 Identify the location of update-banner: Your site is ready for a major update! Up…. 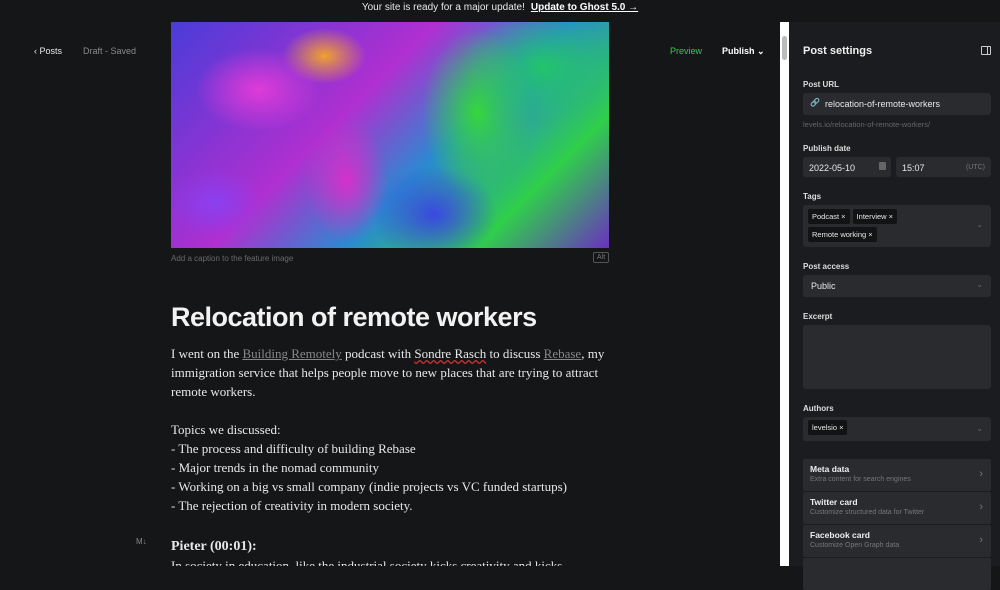
(500, 11).